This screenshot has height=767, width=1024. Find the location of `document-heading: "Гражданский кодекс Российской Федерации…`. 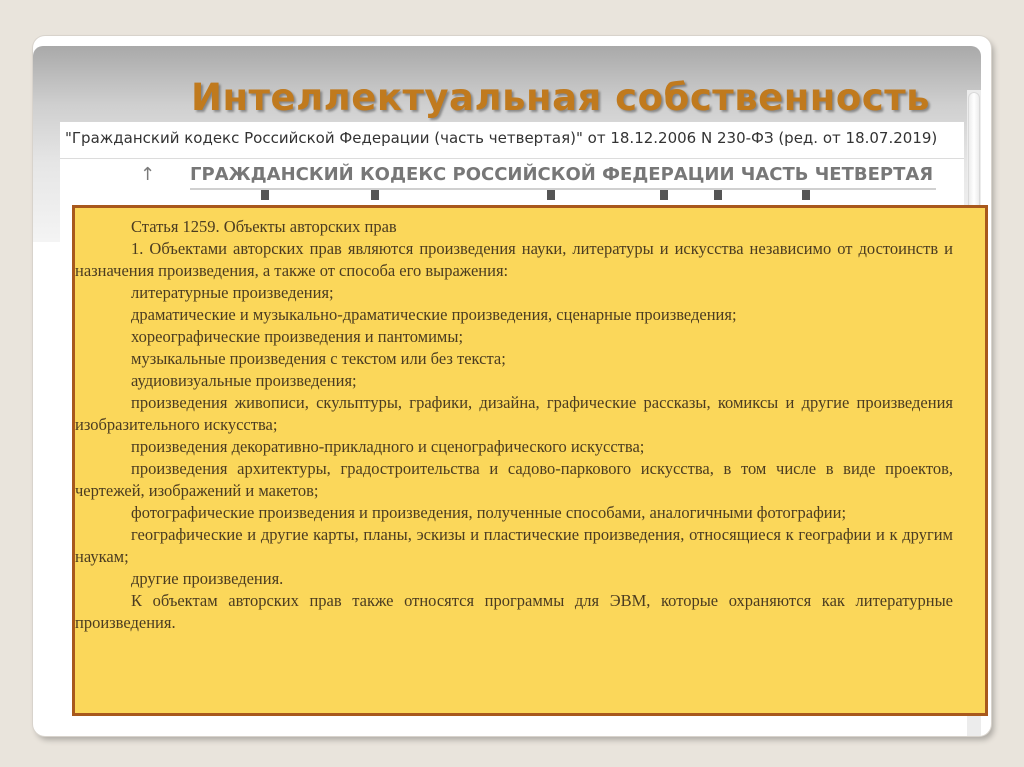

document-heading: "Гражданский кодекс Российской Федерации… is located at coordinates (501, 138).